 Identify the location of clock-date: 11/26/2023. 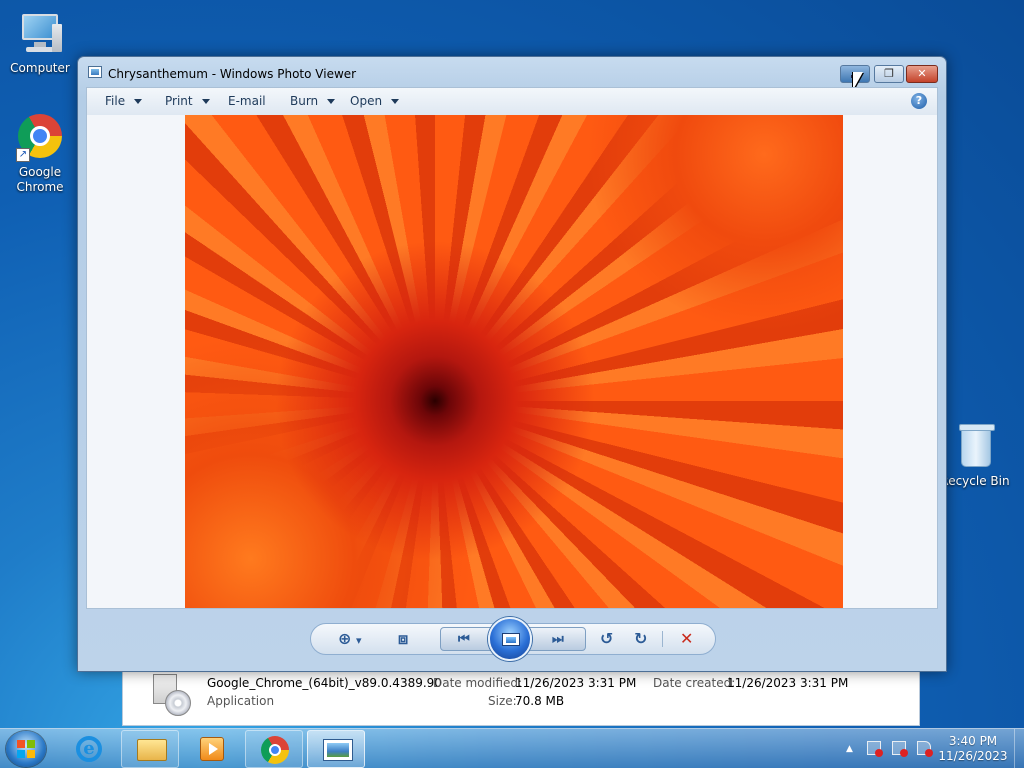
(973, 756).